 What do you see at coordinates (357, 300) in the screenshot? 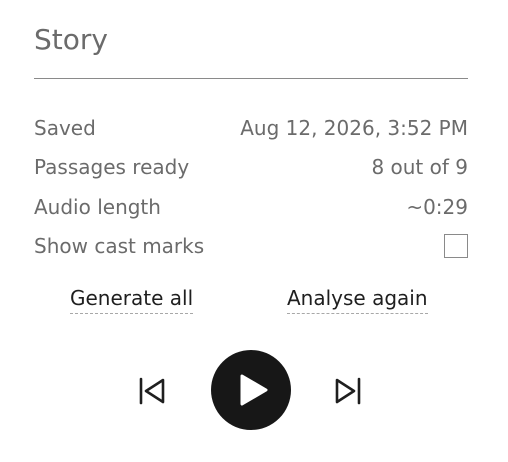
I see `analyse-again-button: Analyse again` at bounding box center [357, 300].